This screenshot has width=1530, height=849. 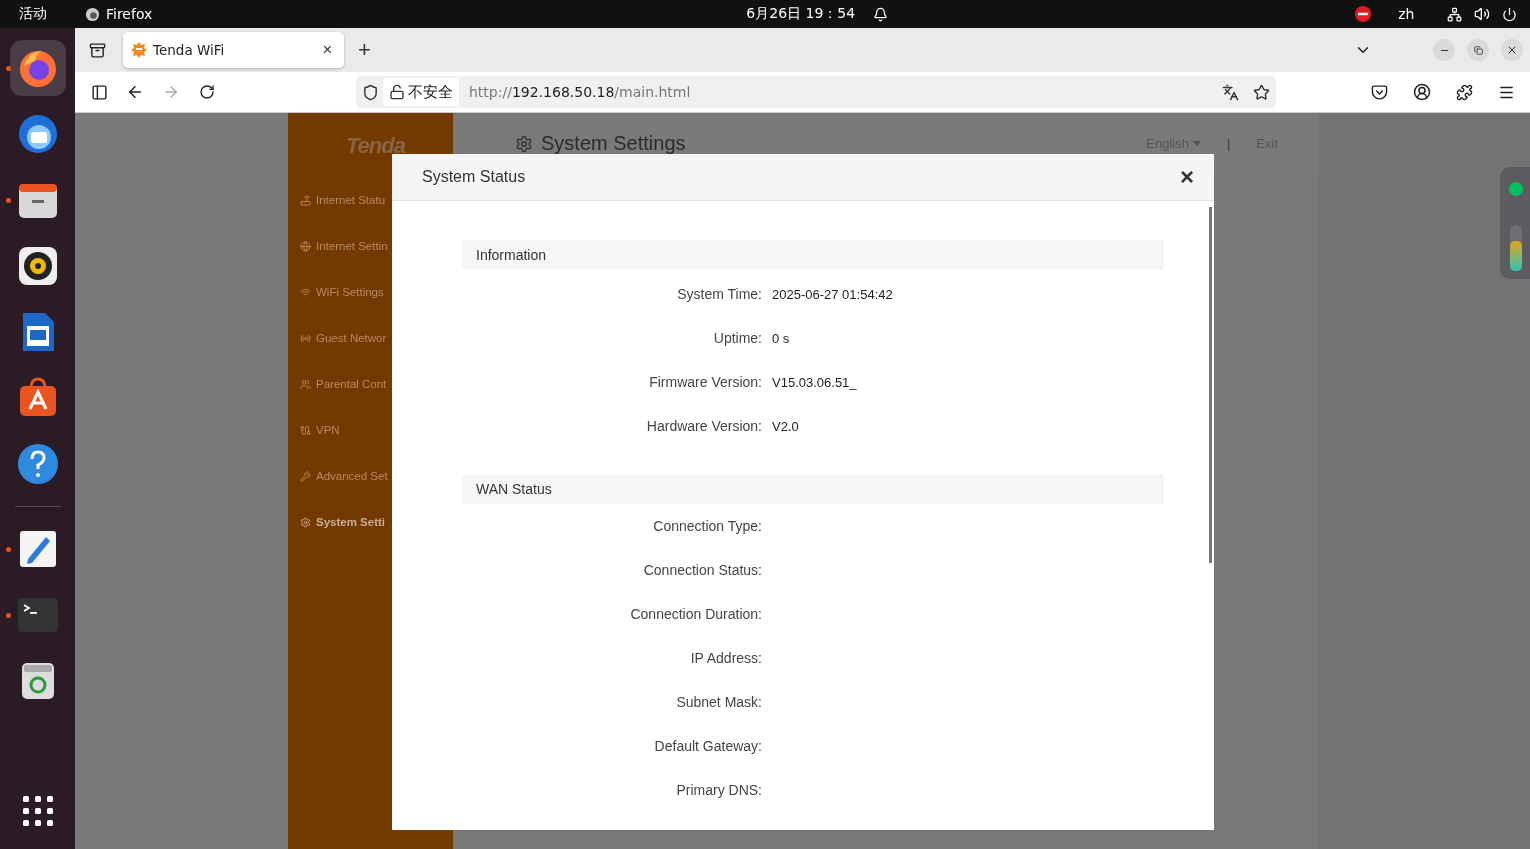 What do you see at coordinates (37, 68) in the screenshot?
I see `dock-item` at bounding box center [37, 68].